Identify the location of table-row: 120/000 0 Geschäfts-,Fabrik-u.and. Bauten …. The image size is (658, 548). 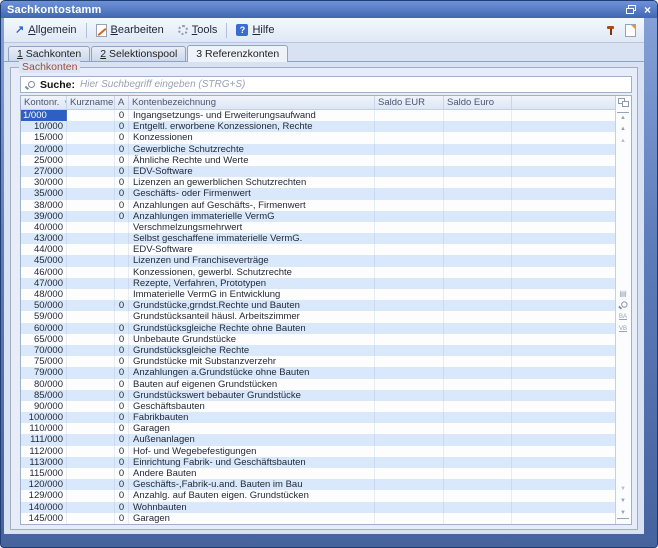
(318, 485).